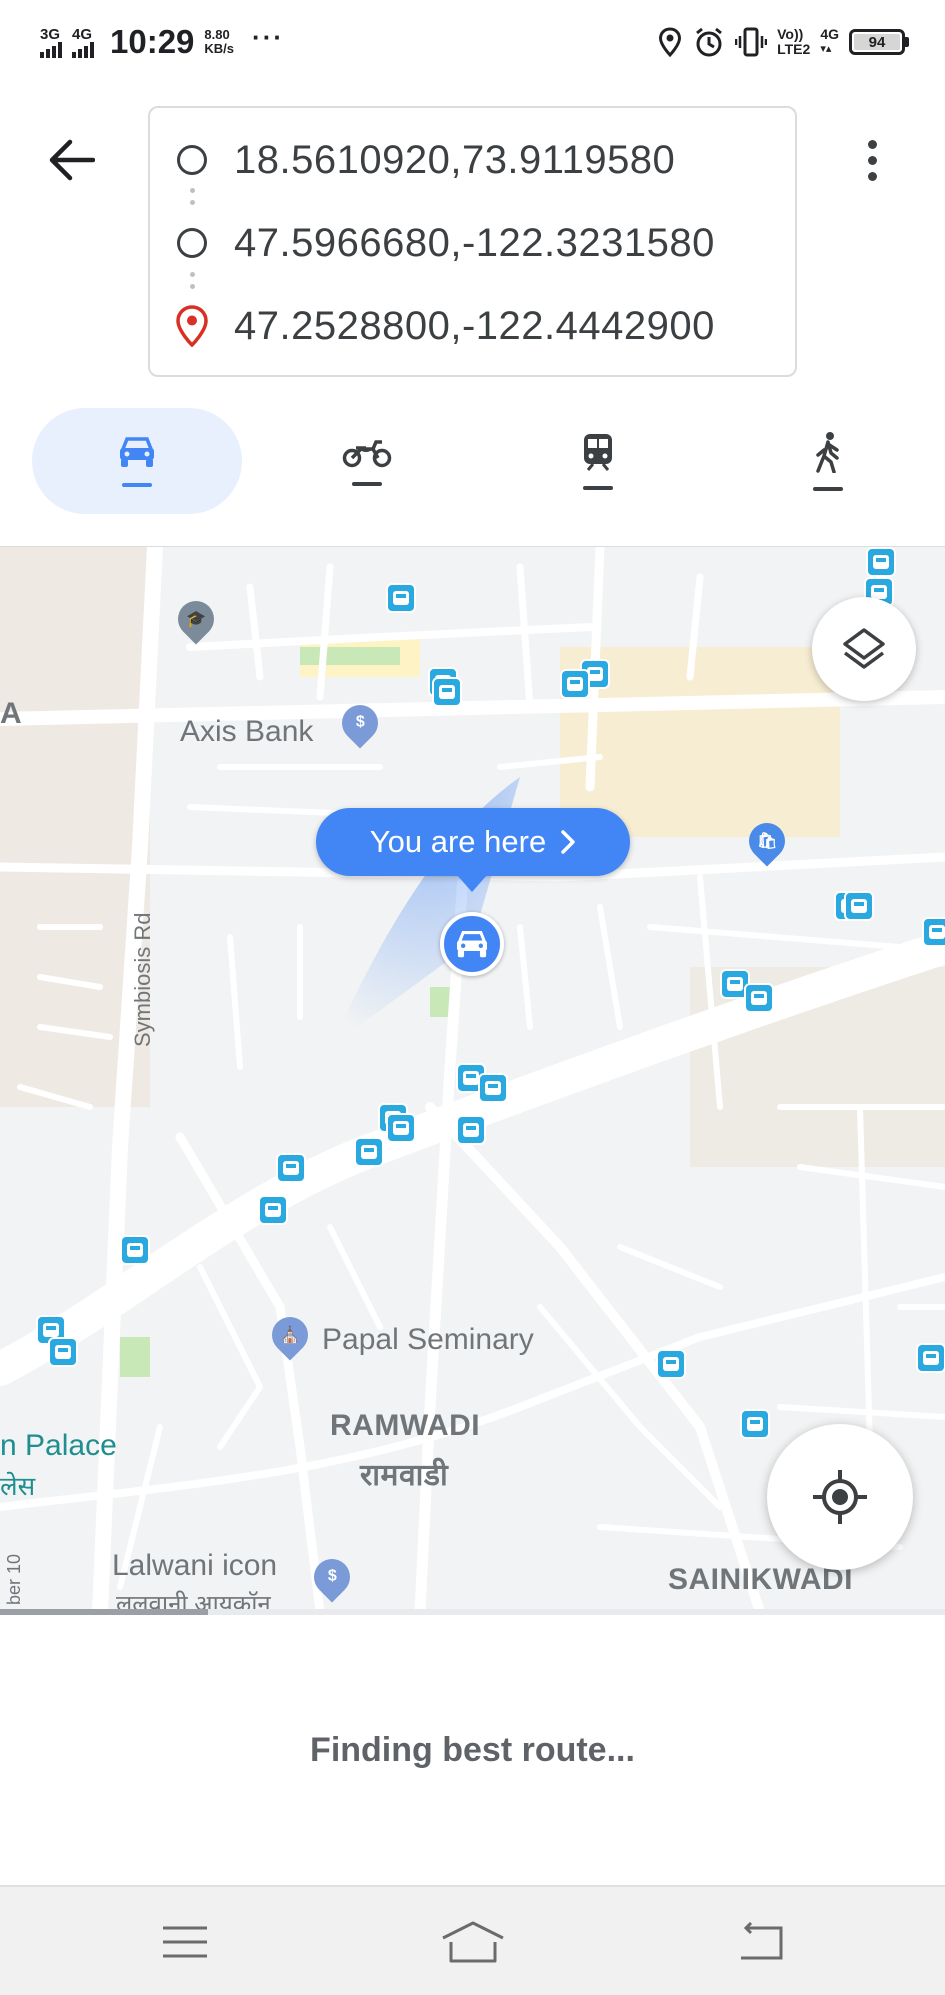 Image resolution: width=945 pixels, height=1995 pixels. I want to click on map-layers-button, so click(864, 649).